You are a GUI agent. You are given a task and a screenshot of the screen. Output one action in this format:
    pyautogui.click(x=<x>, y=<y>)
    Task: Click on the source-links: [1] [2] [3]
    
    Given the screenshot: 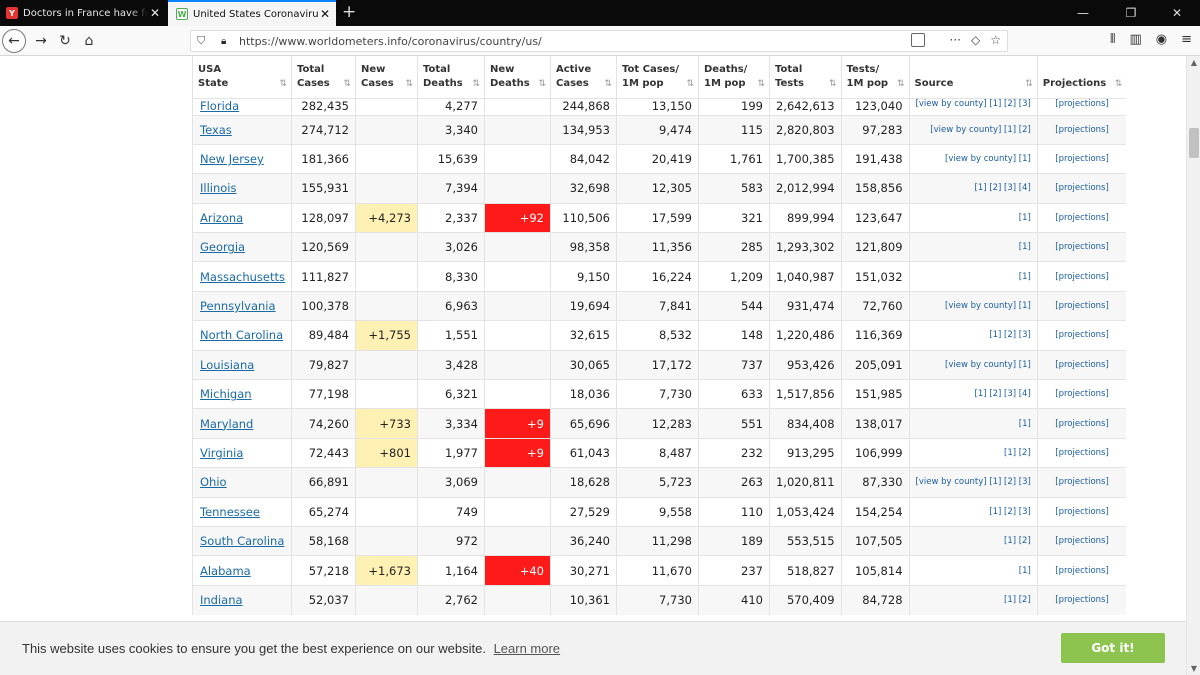 What is the action you would take?
    pyautogui.click(x=973, y=335)
    